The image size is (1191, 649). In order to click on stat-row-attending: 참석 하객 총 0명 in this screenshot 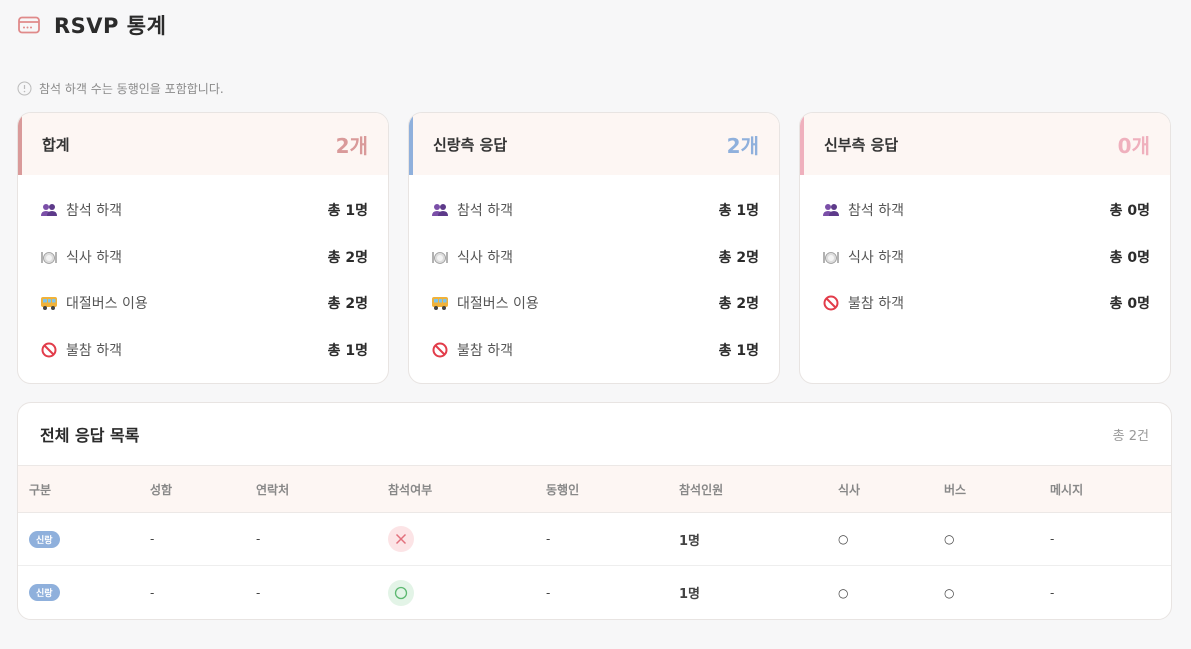, I will do `click(985, 210)`.